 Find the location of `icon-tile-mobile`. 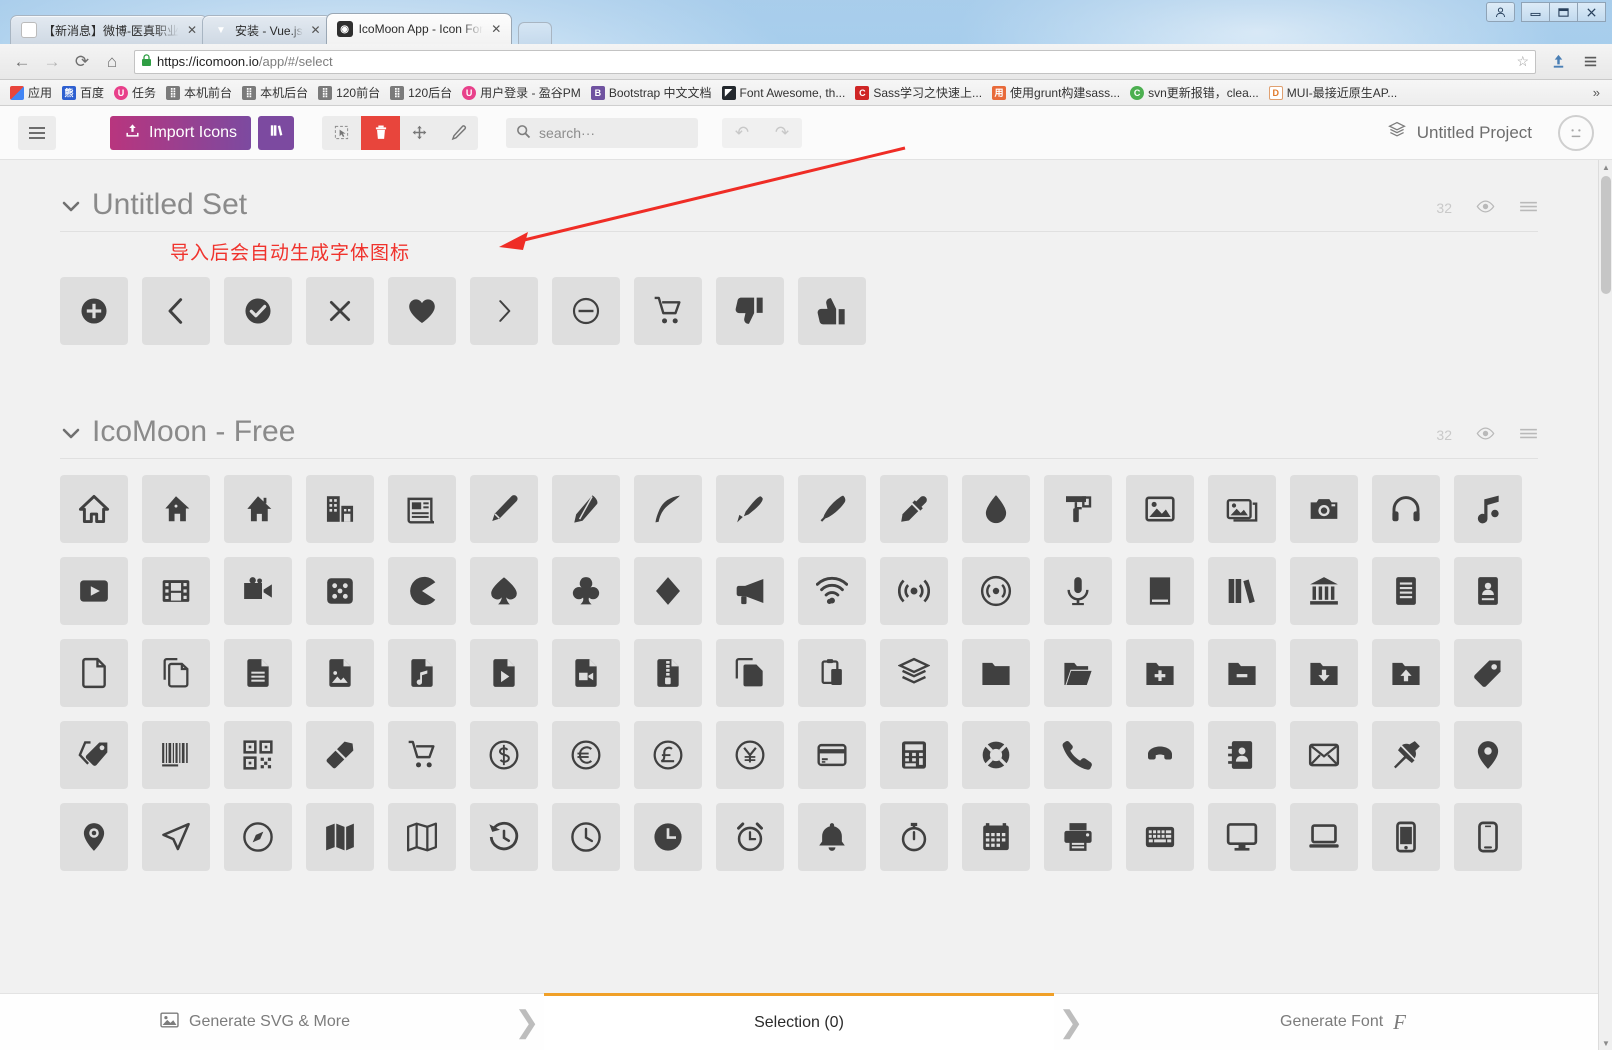

icon-tile-mobile is located at coordinates (1406, 837).